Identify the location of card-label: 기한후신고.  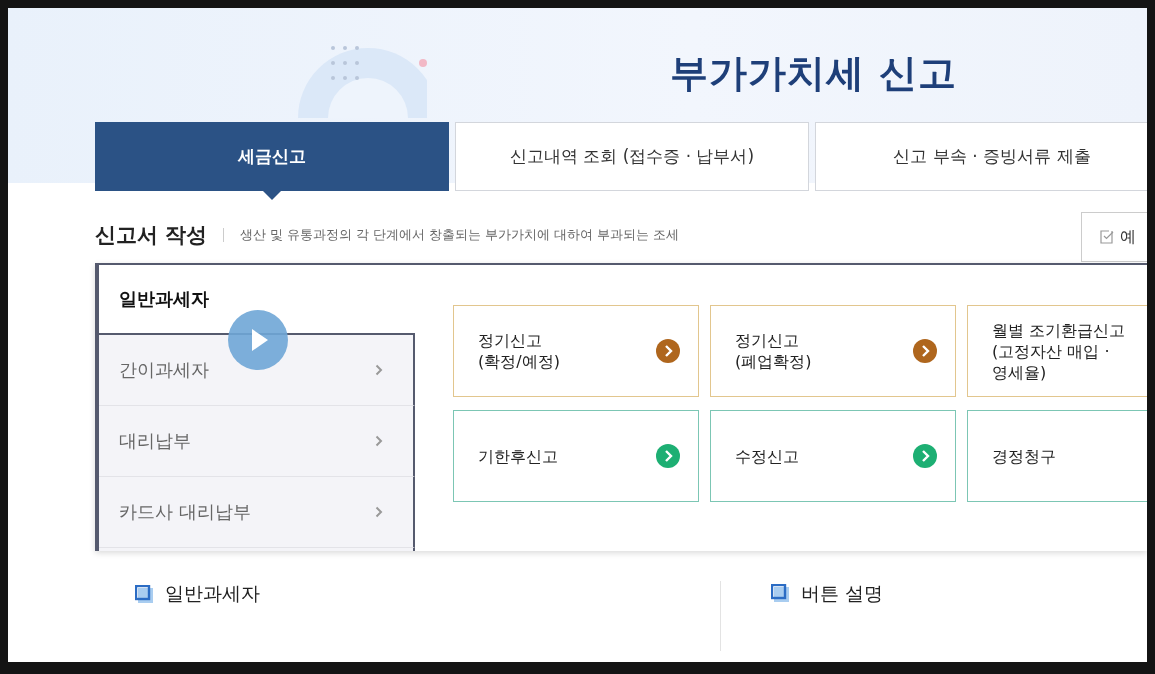
(518, 456).